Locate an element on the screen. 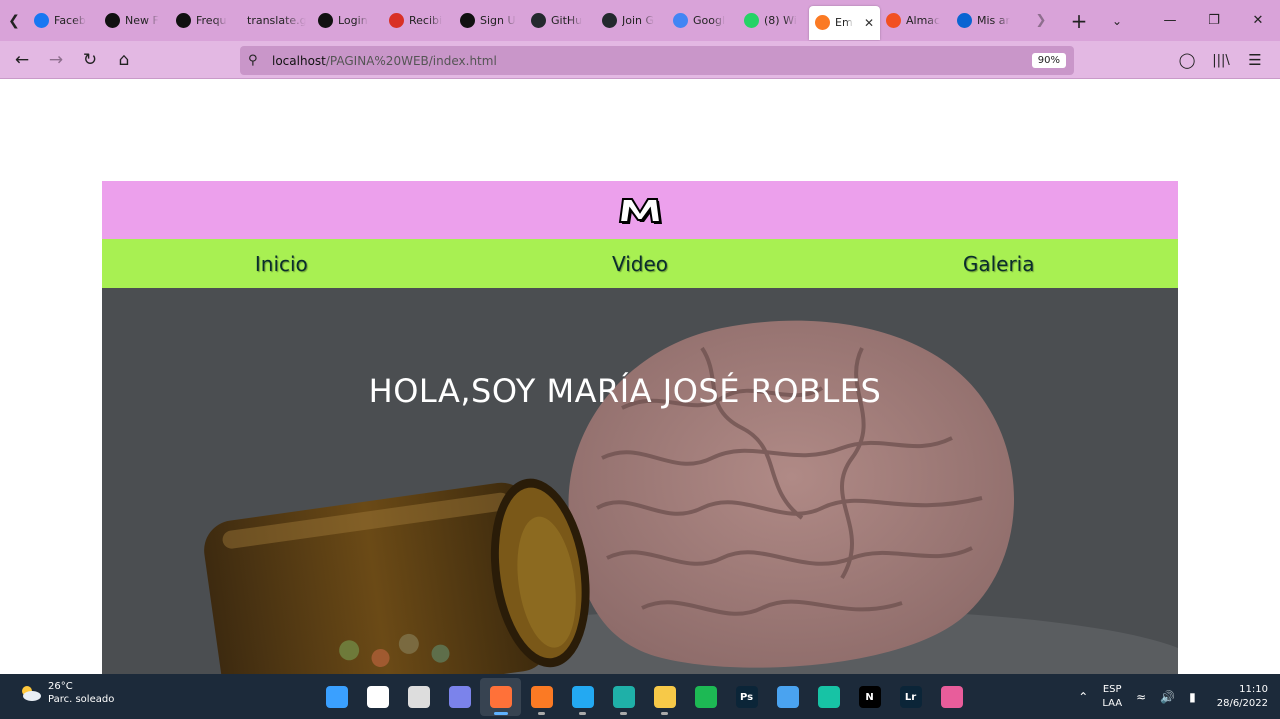 This screenshot has width=1280, height=719. browser-tab: Frequ is located at coordinates (205, 21).